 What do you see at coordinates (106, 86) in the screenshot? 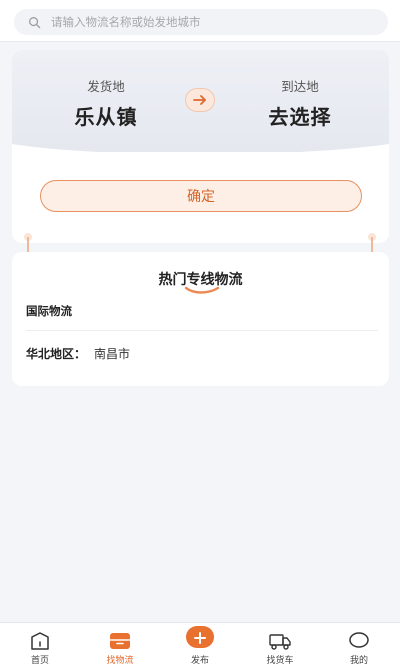
I see `origin-label: 发货地` at bounding box center [106, 86].